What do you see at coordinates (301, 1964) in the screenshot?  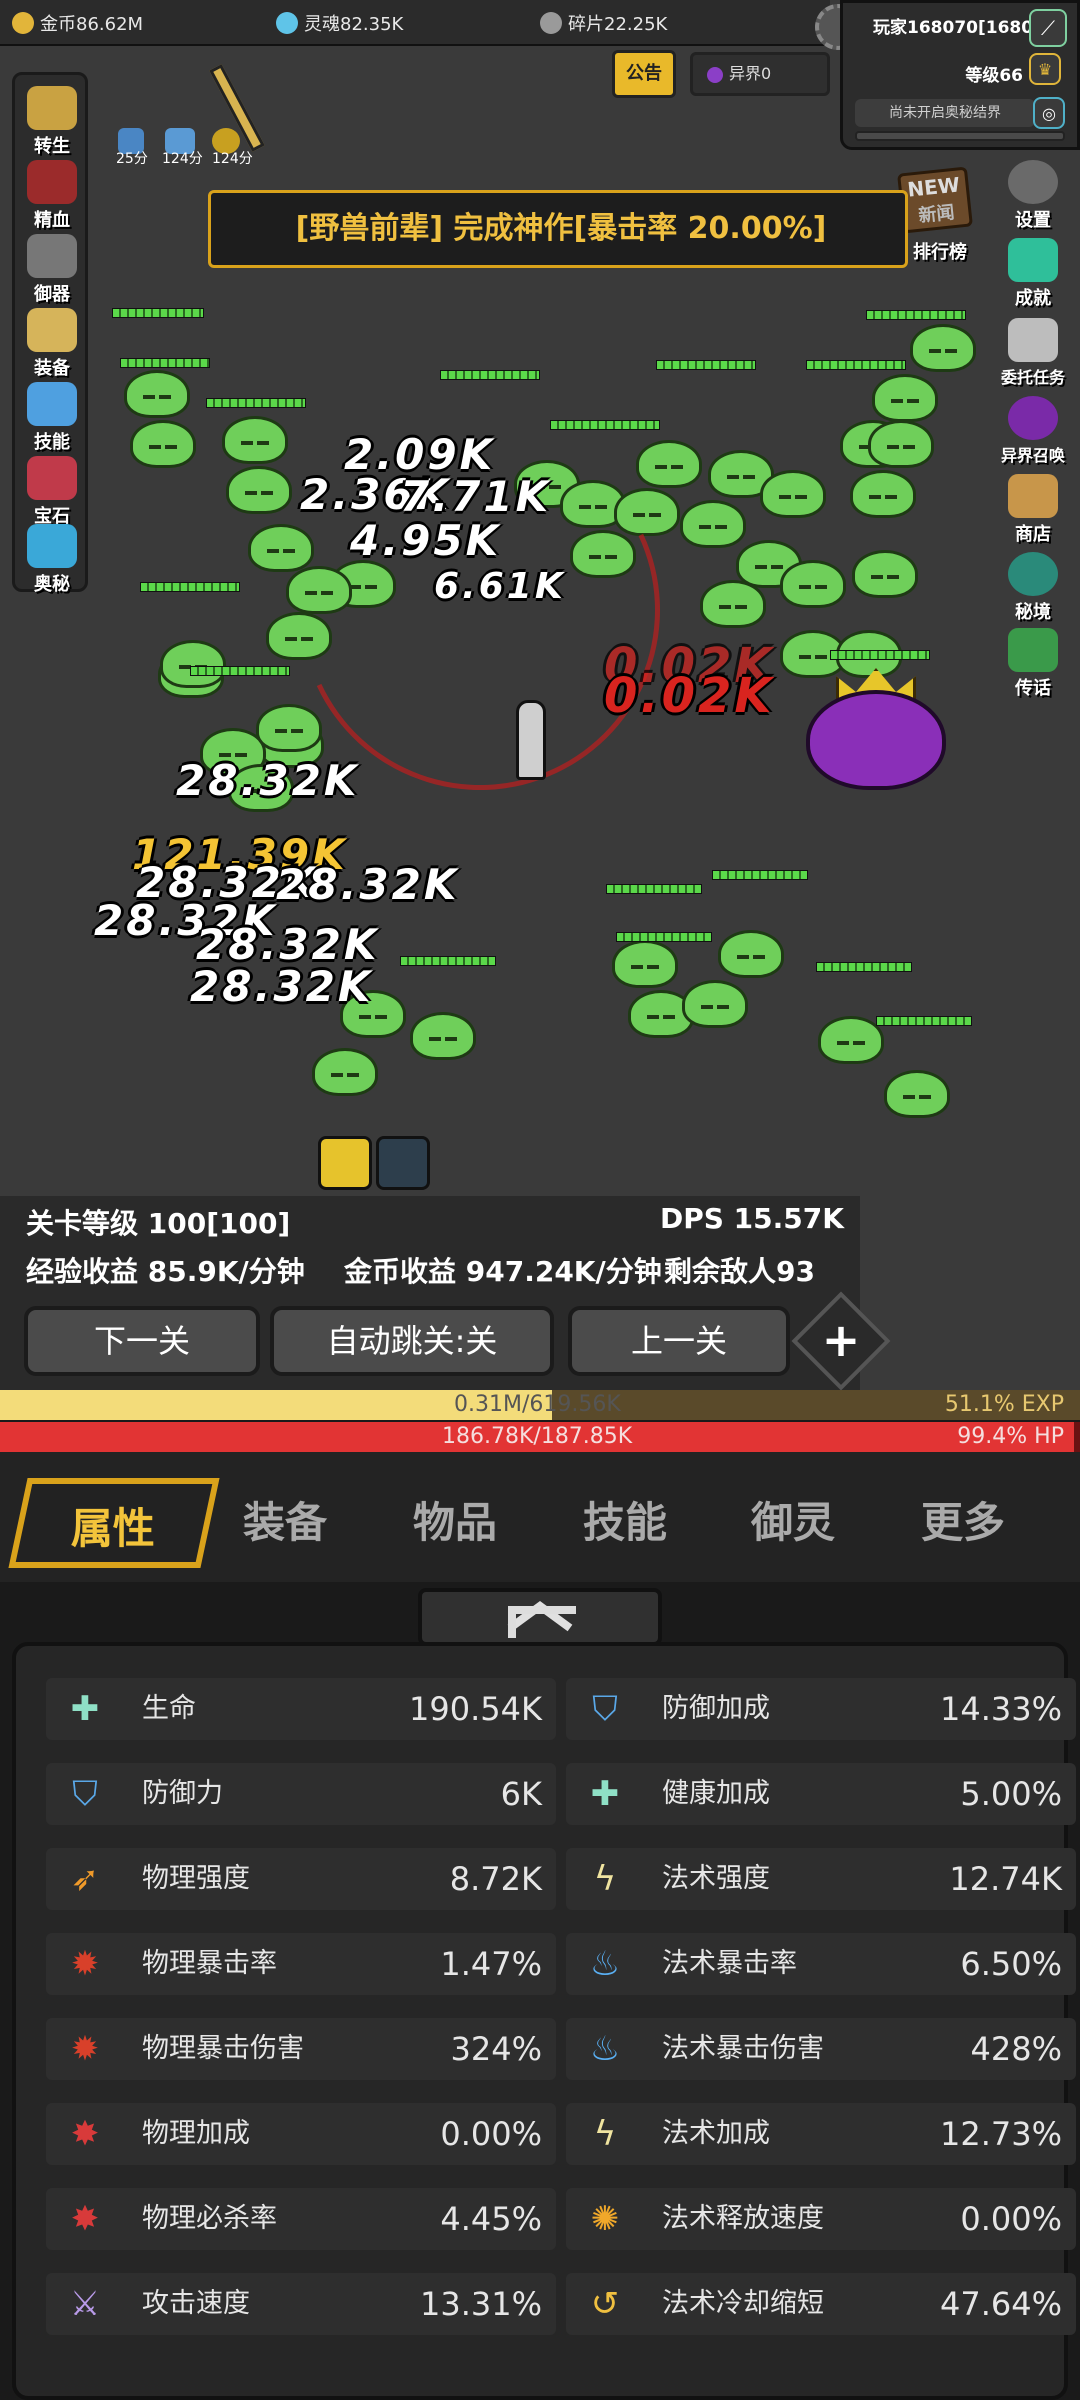 I see `attribute-row: ✹ 物理暴击率 1.47%` at bounding box center [301, 1964].